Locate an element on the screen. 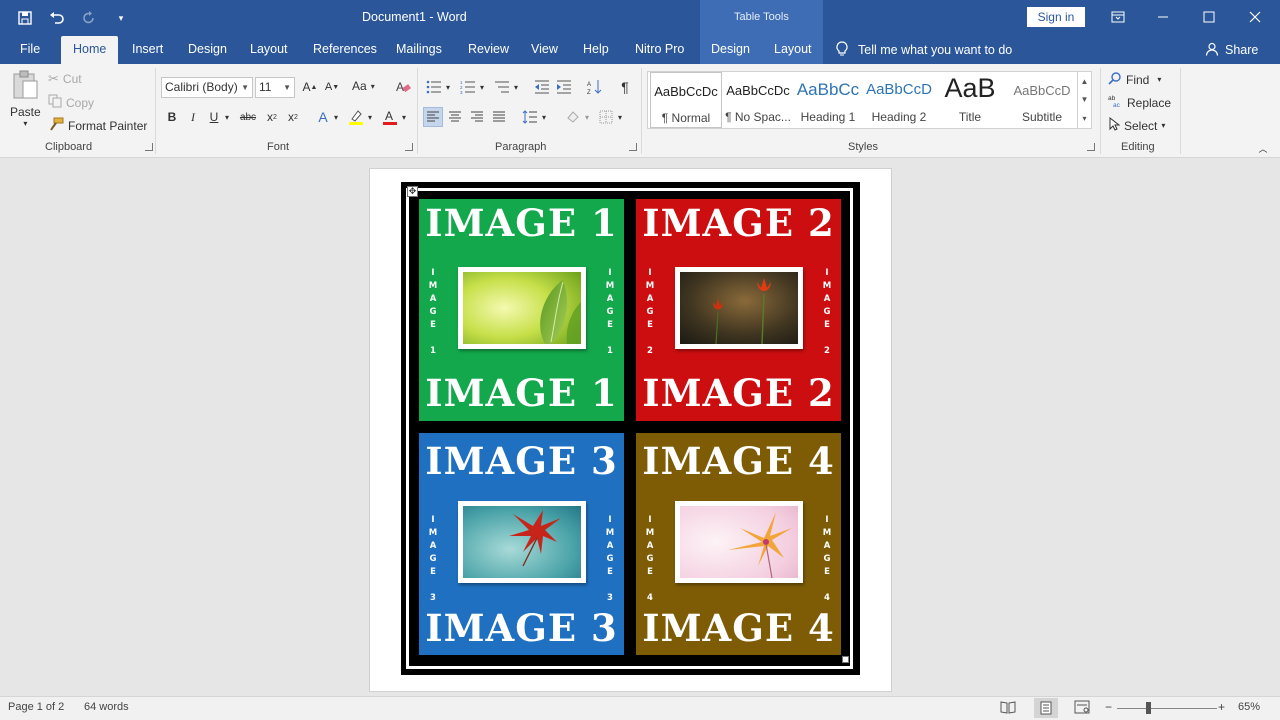 The image size is (1280, 720). superscript-icon: x2 is located at coordinates (293, 117).